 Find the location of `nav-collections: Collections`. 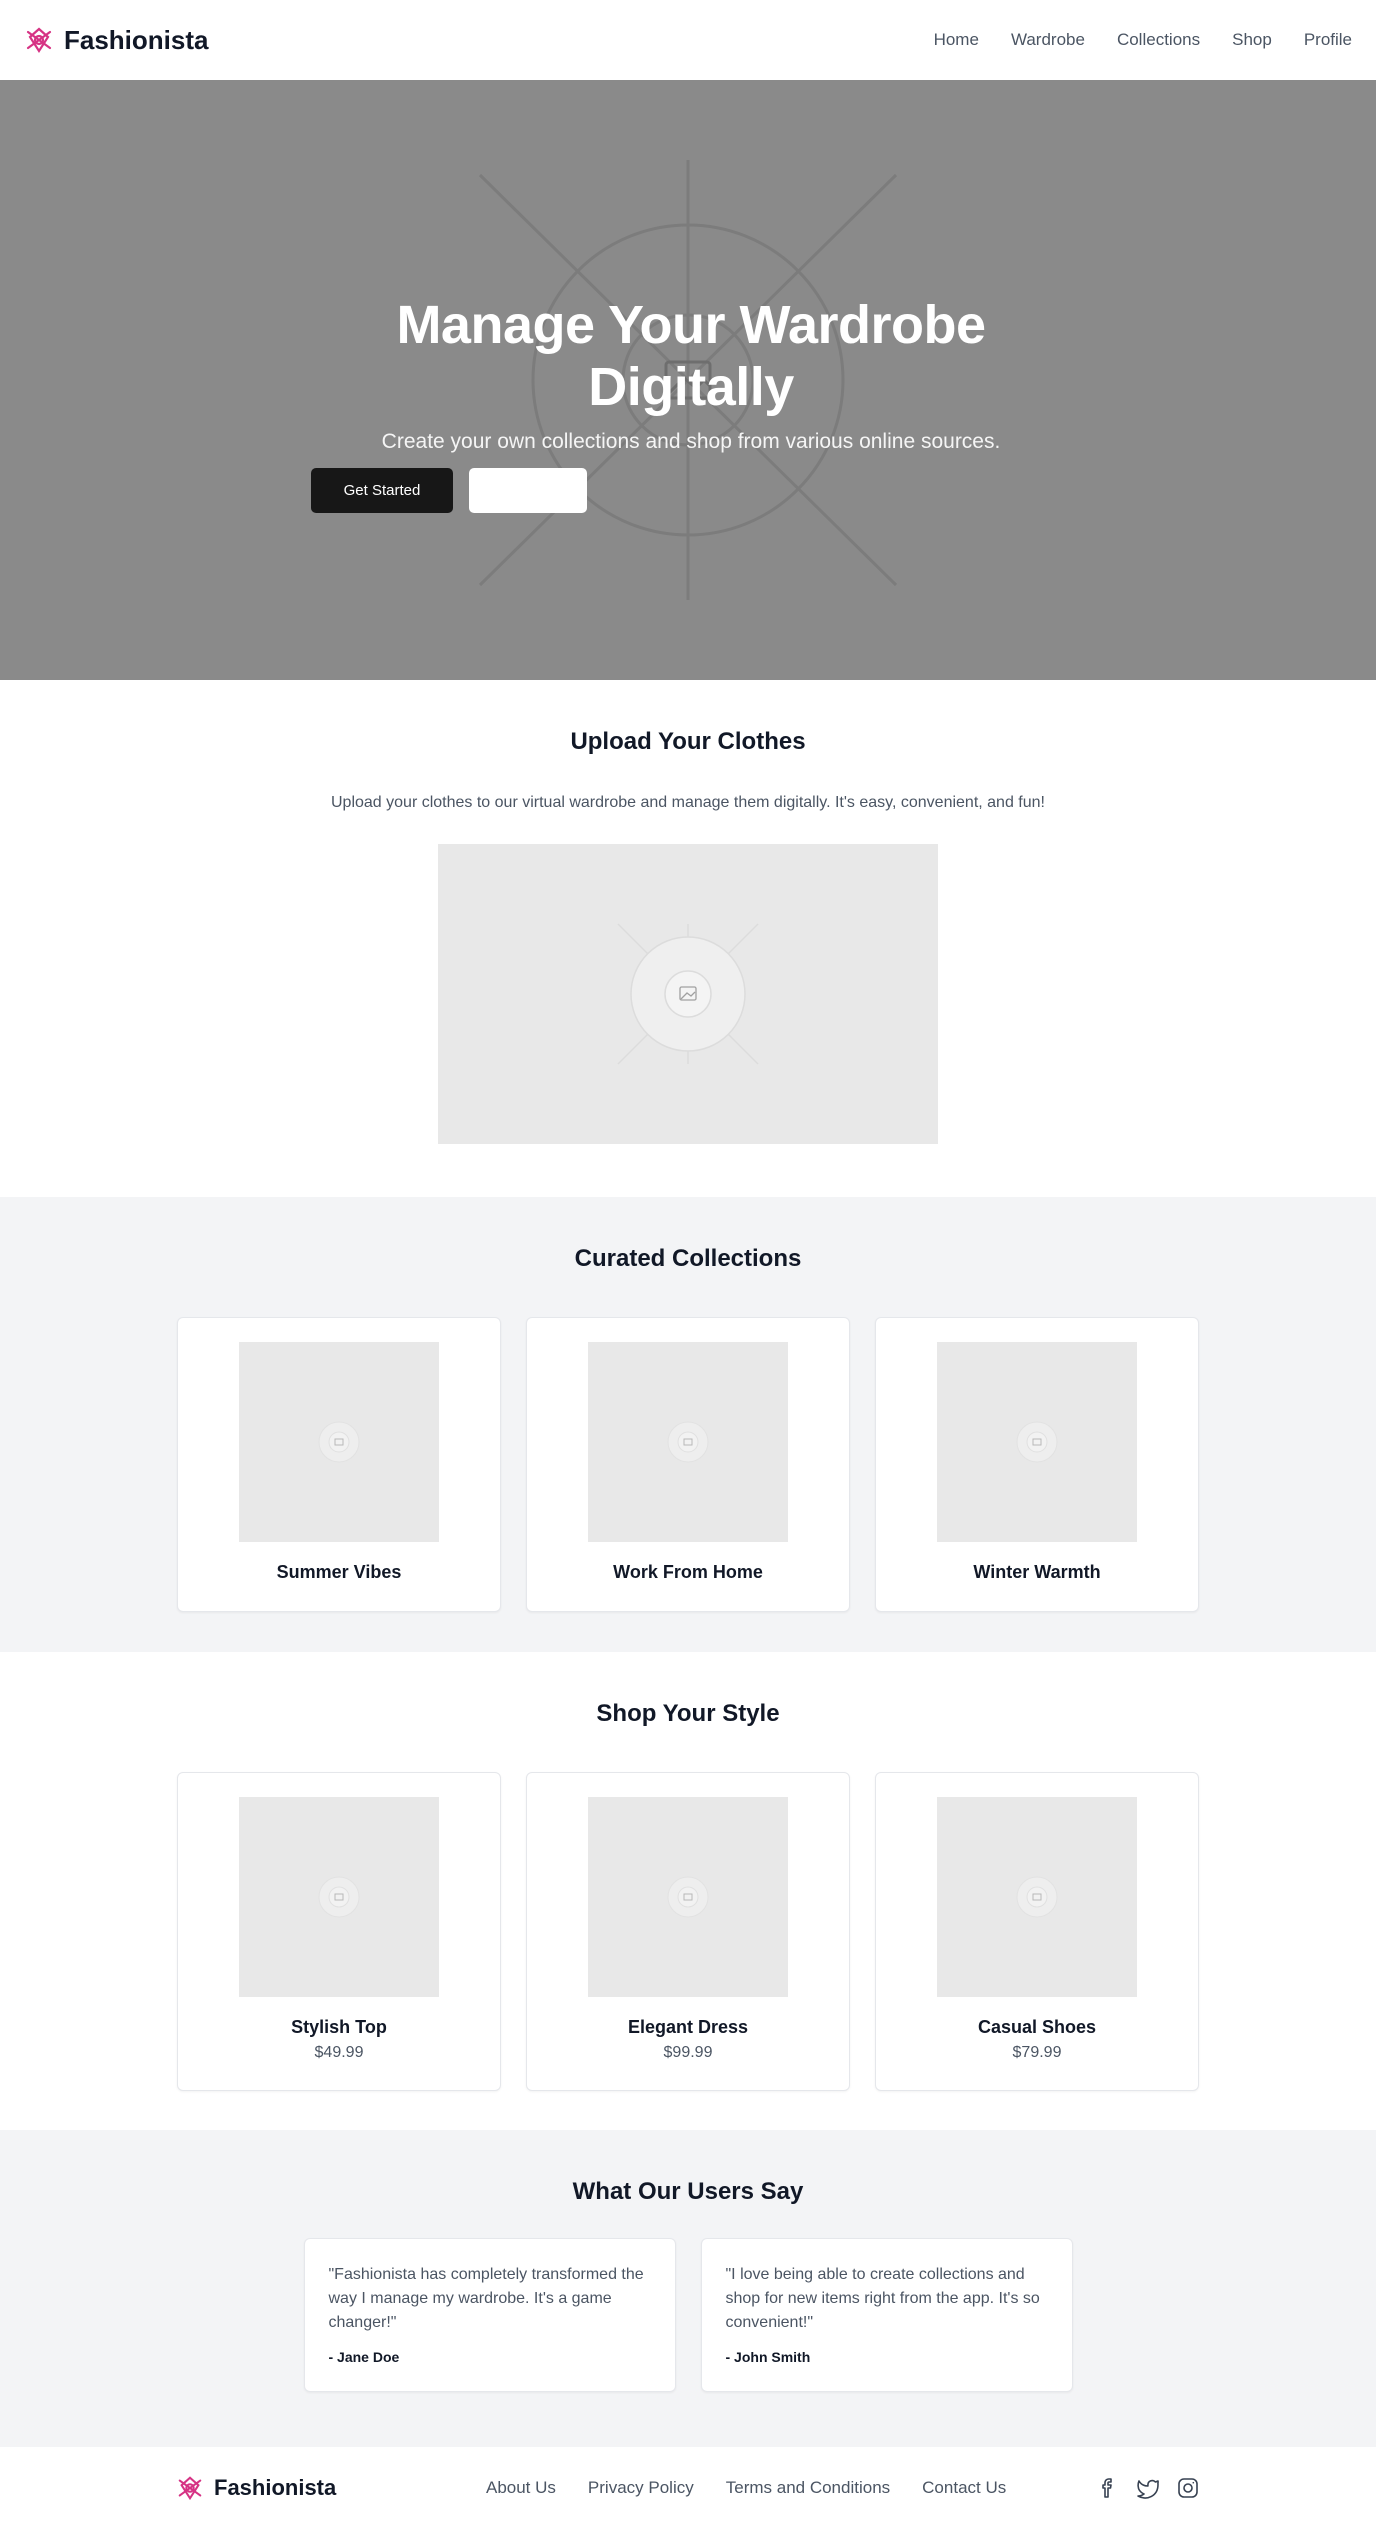

nav-collections: Collections is located at coordinates (1158, 40).